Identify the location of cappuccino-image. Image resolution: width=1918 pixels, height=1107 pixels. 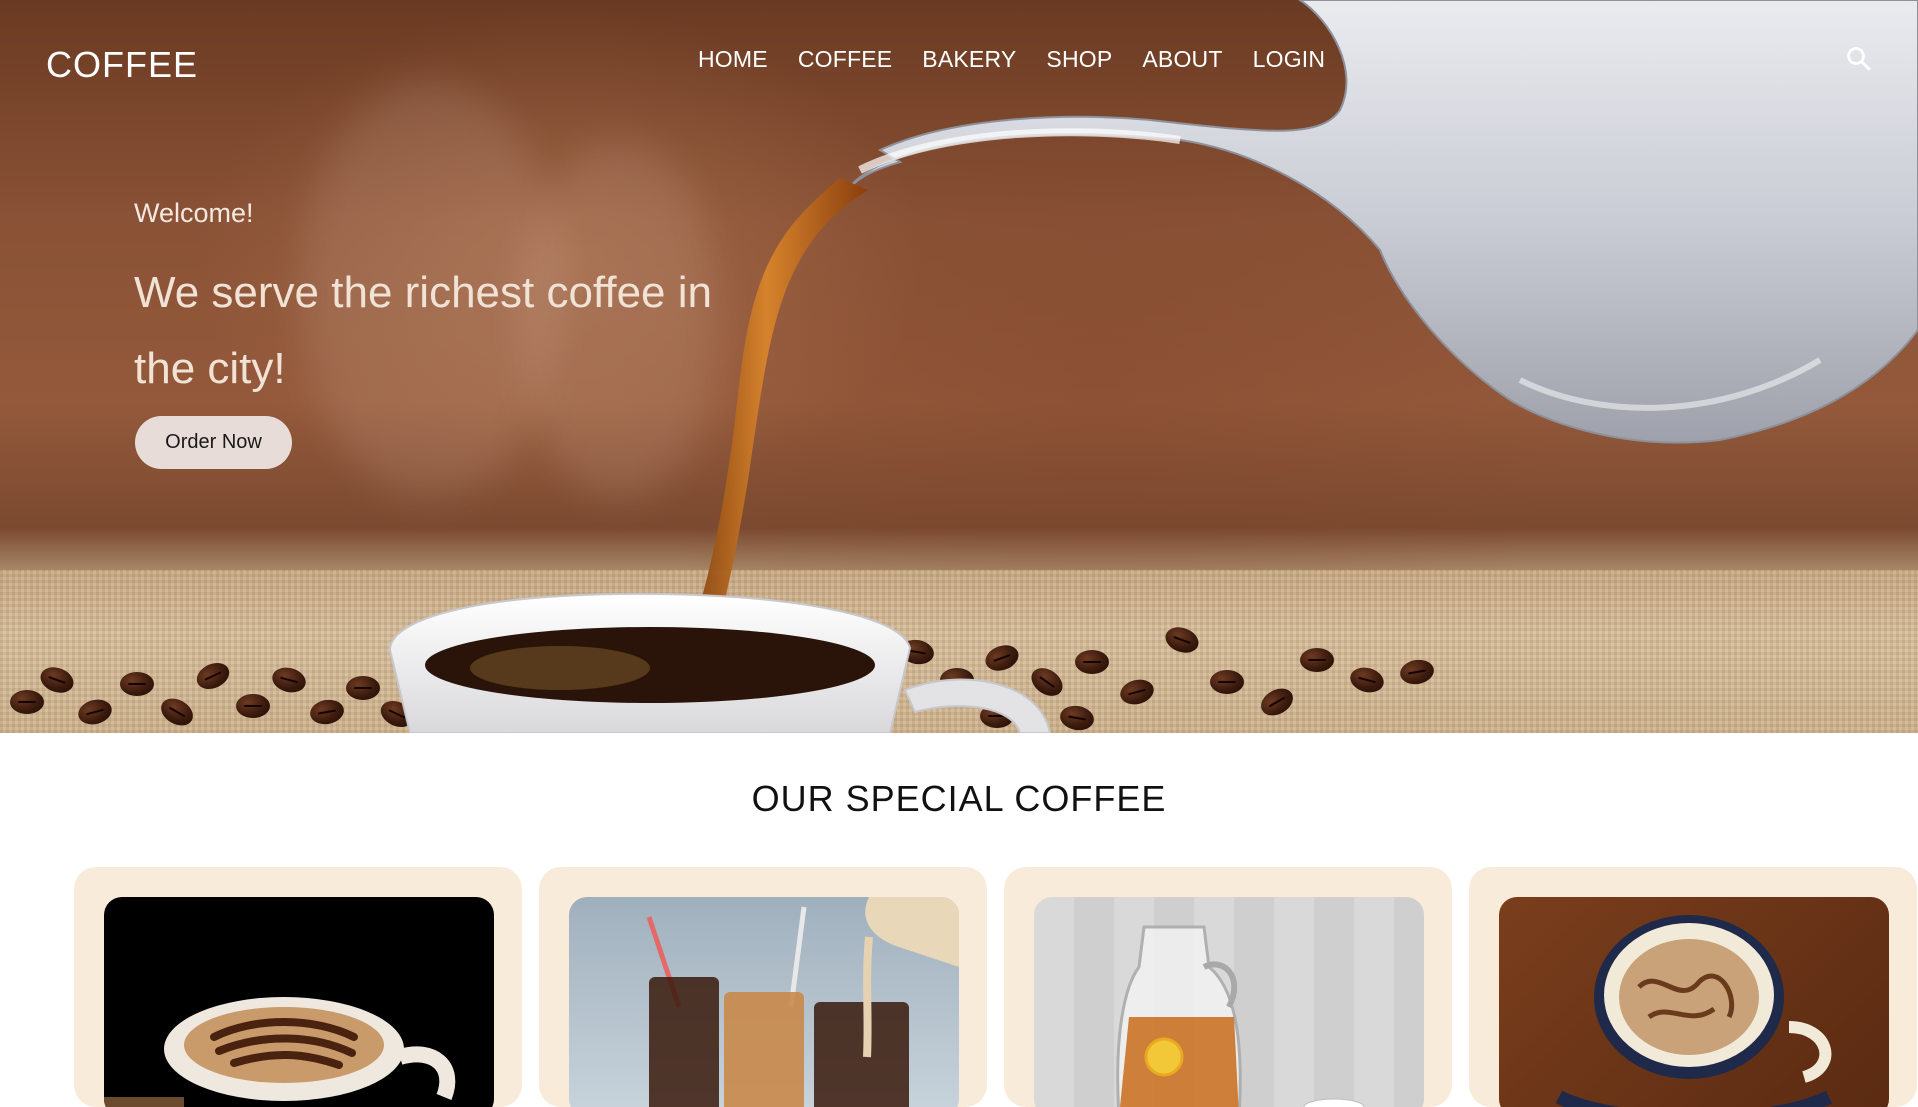
(1694, 1002).